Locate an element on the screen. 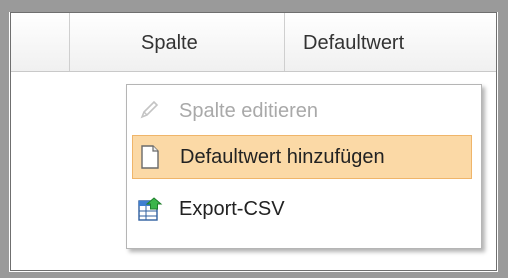  blank-document-icon is located at coordinates (150, 156).